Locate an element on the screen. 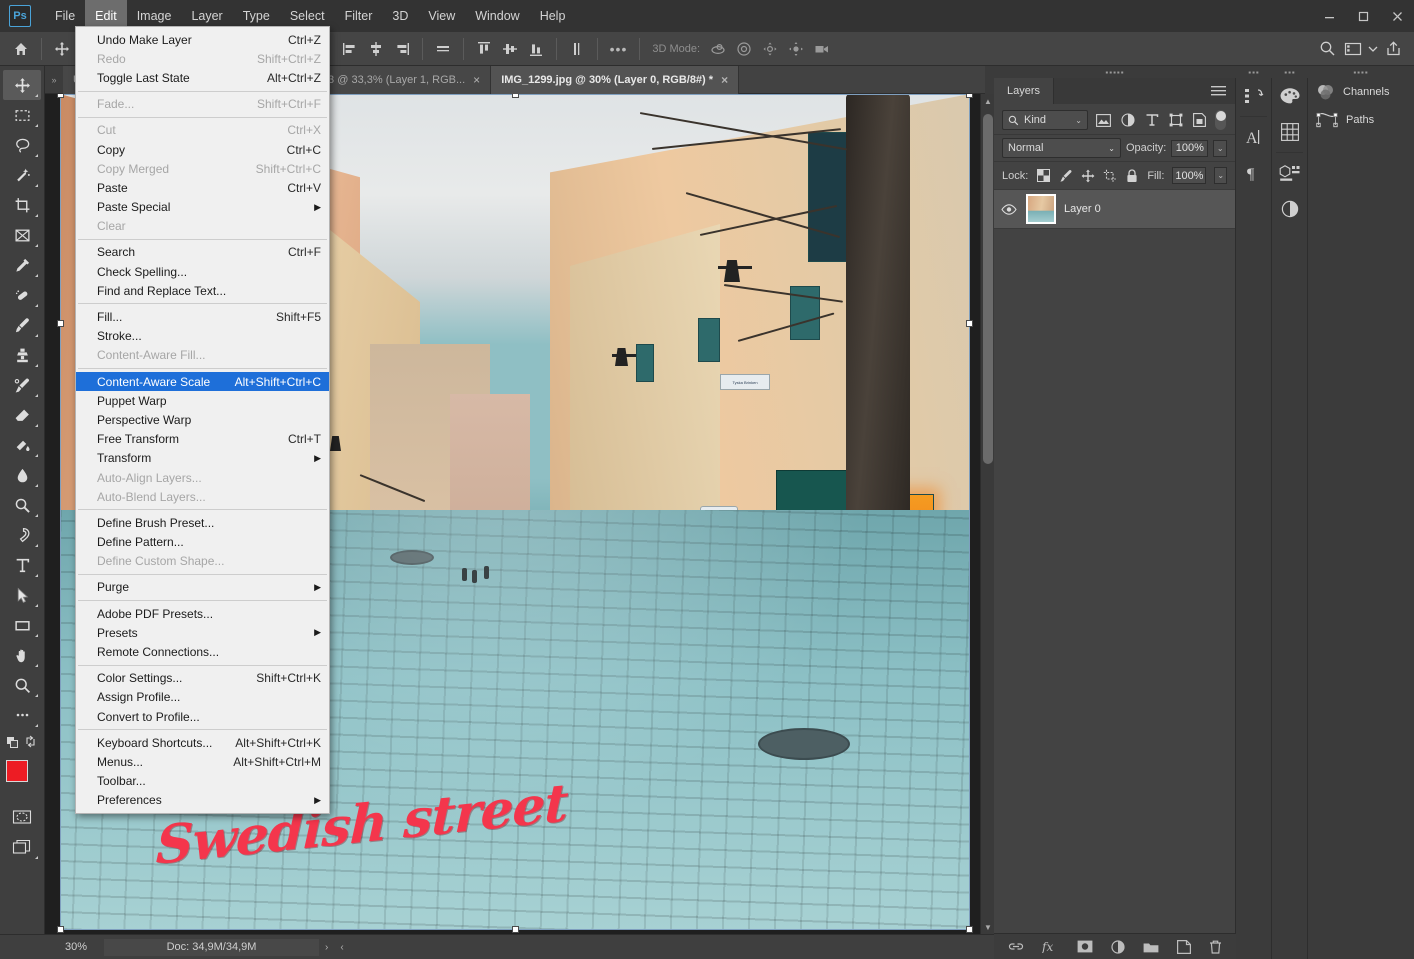 This screenshot has height=959, width=1414. layers-collapse-handle: ▪▪▪▪▪ is located at coordinates (1115, 72).